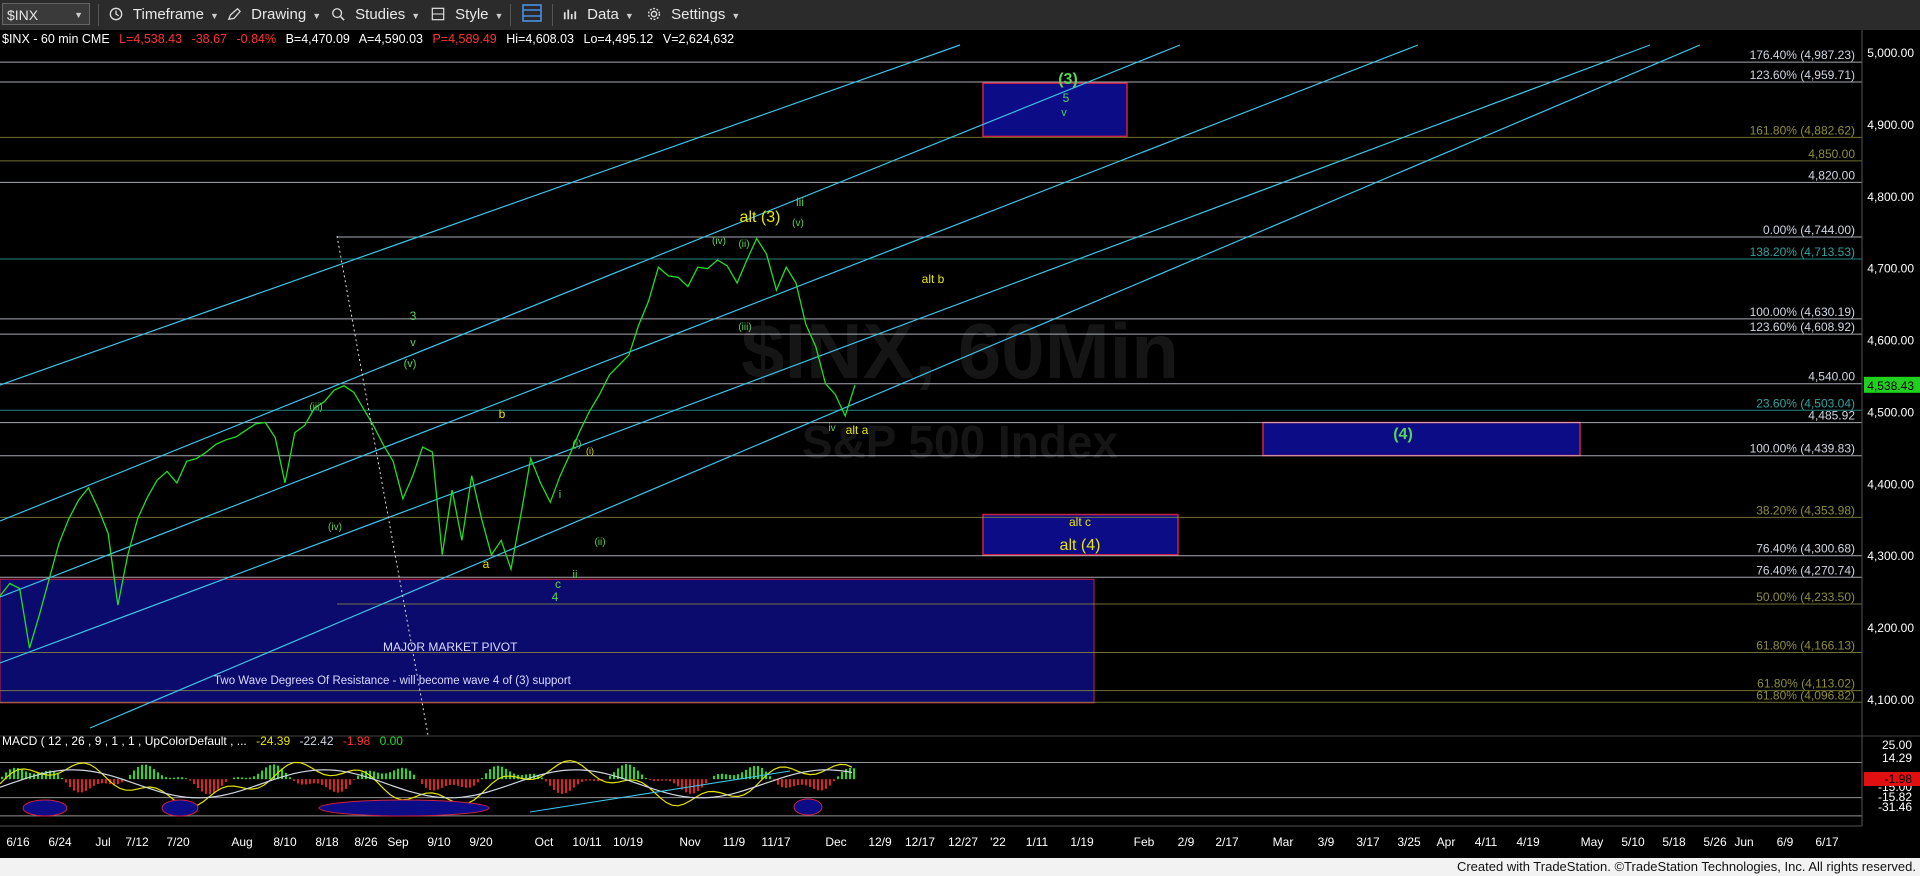 The image size is (1920, 876). Describe the element at coordinates (831, 428) in the screenshot. I see `wave-label: iv` at that location.